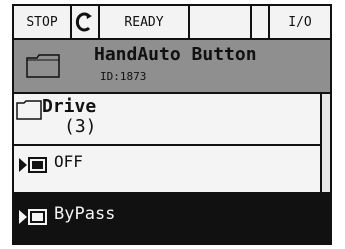 The height and width of the screenshot is (249, 345). I want to click on io-status: I/O, so click(300, 22).